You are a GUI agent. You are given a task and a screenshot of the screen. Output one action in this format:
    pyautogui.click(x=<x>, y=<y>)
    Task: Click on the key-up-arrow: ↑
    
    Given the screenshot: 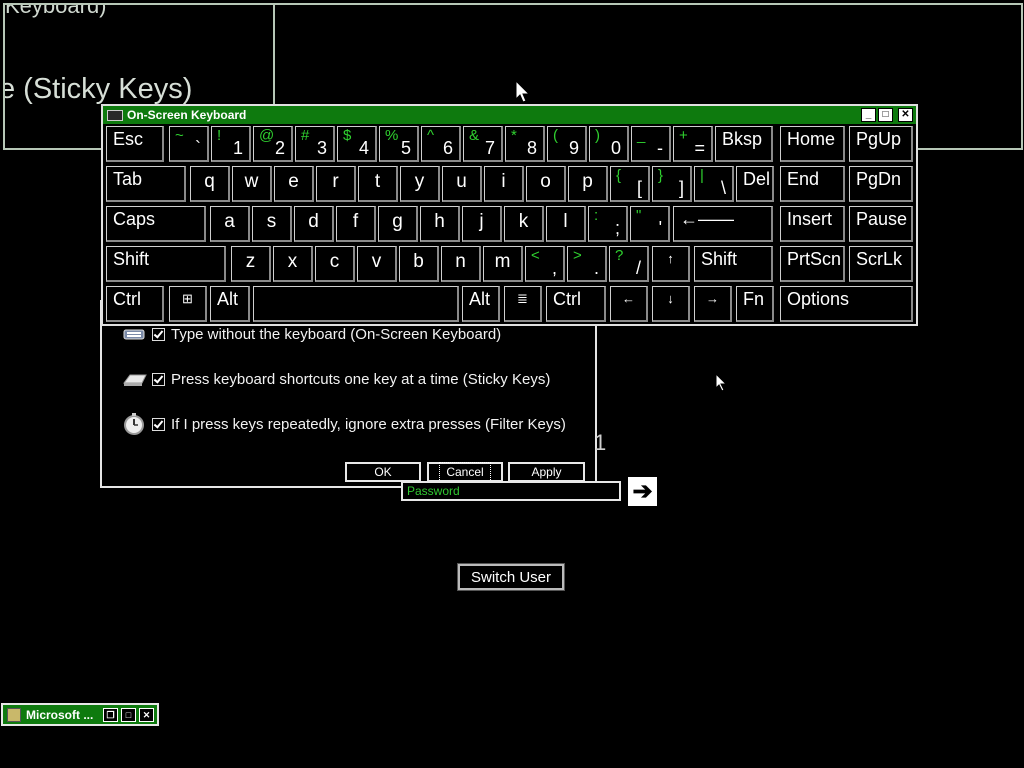 What is the action you would take?
    pyautogui.click(x=671, y=264)
    